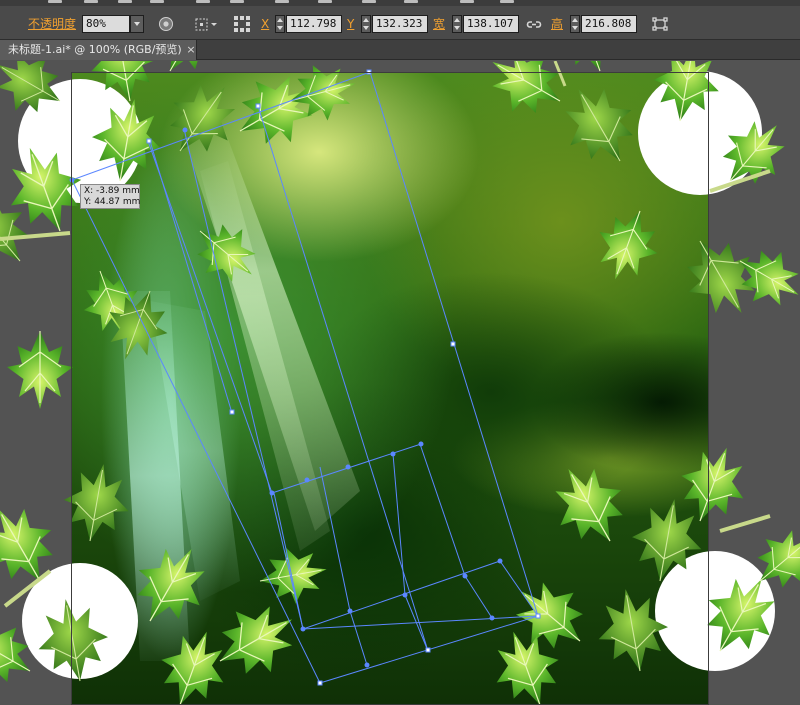 The image size is (800, 705). Describe the element at coordinates (314, 24) in the screenshot. I see `x-input: 112.798` at that location.